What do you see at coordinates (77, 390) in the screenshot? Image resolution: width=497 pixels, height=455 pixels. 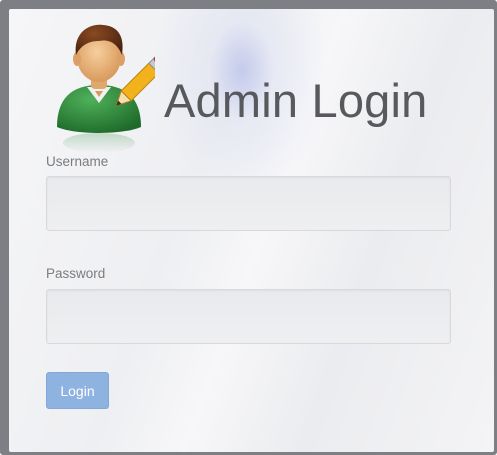 I see `login-button: Login` at bounding box center [77, 390].